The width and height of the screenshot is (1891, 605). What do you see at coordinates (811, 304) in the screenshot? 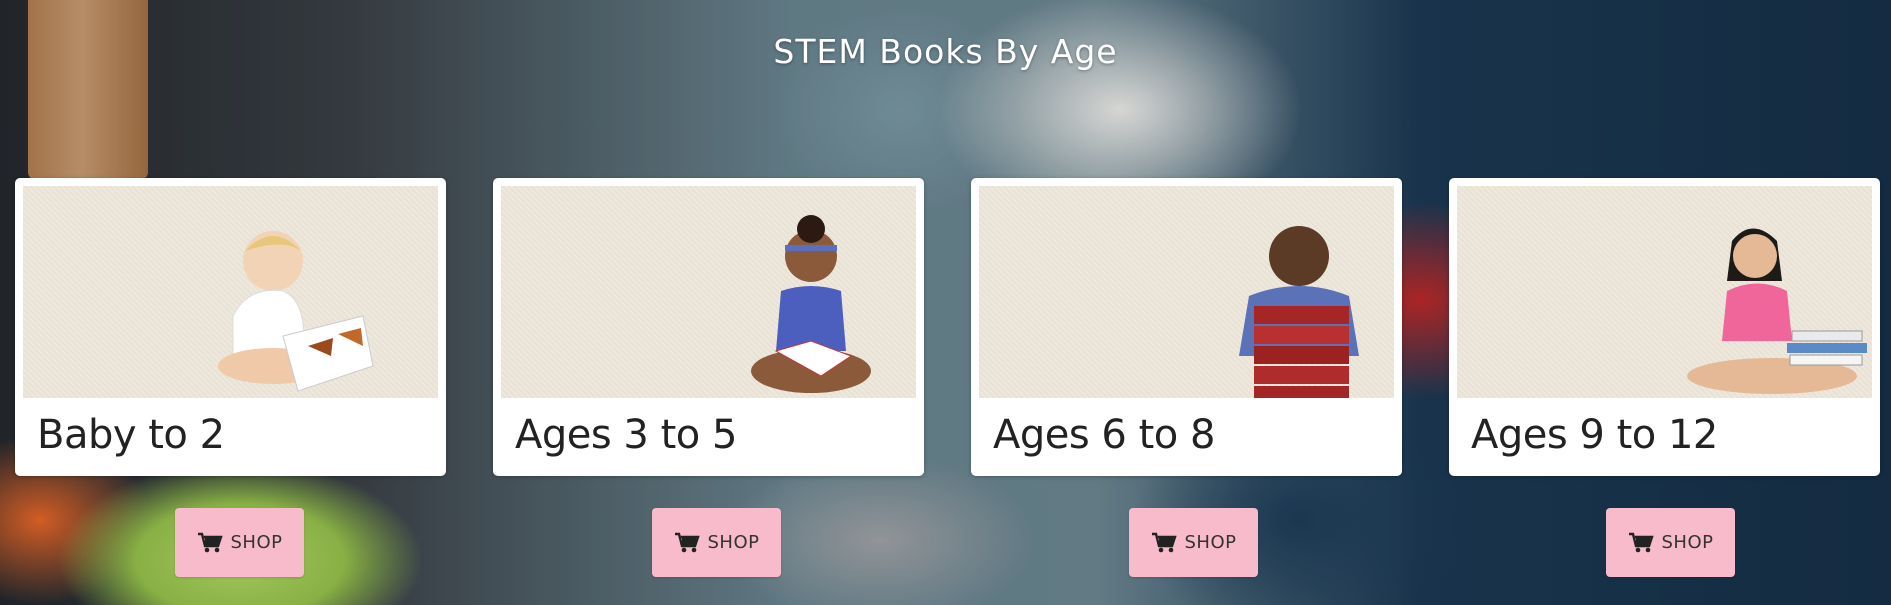
I see `girl-reading-illustration` at bounding box center [811, 304].